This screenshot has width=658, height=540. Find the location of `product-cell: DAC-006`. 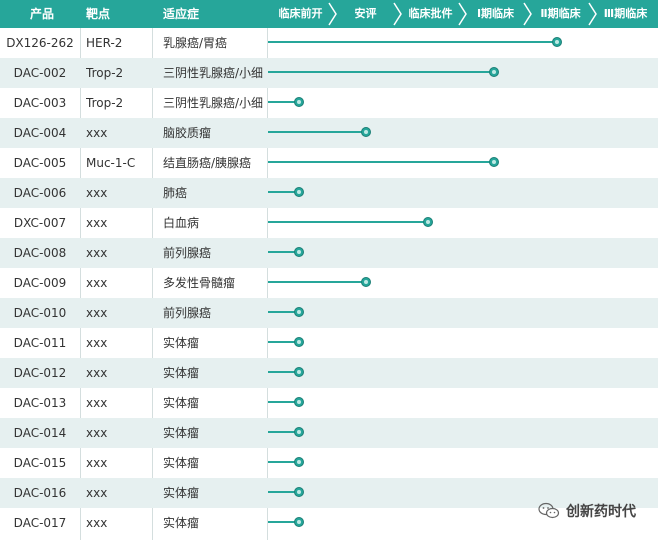

product-cell: DAC-006 is located at coordinates (40, 193).